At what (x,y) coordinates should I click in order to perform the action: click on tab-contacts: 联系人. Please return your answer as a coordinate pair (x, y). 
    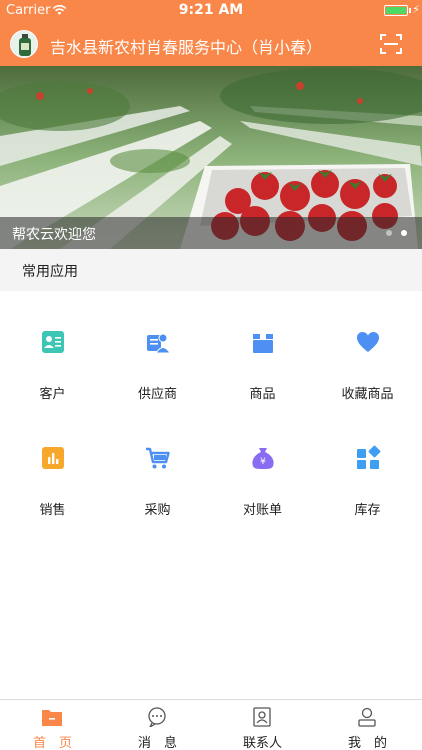
    Looking at the image, I should click on (262, 725).